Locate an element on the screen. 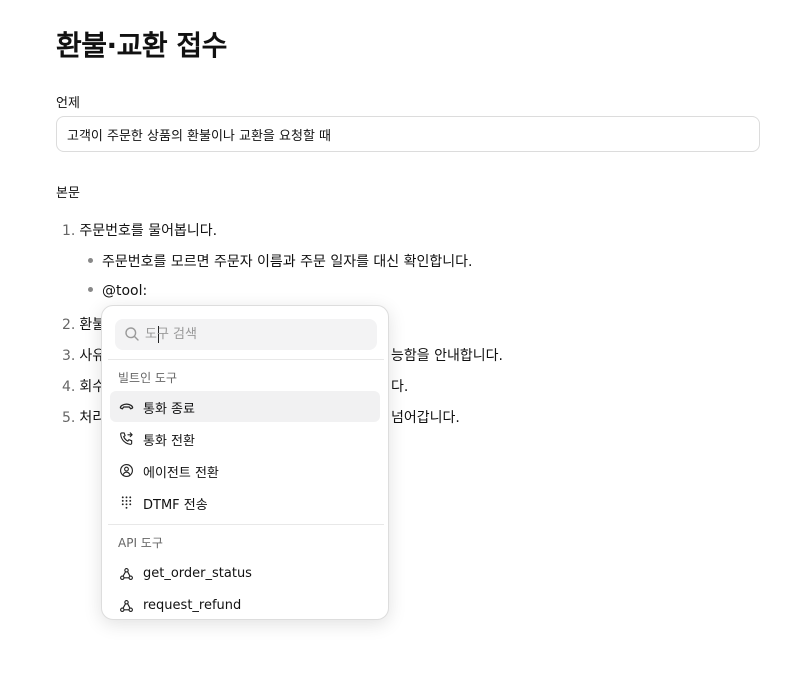 The width and height of the screenshot is (800, 678). tool-search-input is located at coordinates (255, 334).